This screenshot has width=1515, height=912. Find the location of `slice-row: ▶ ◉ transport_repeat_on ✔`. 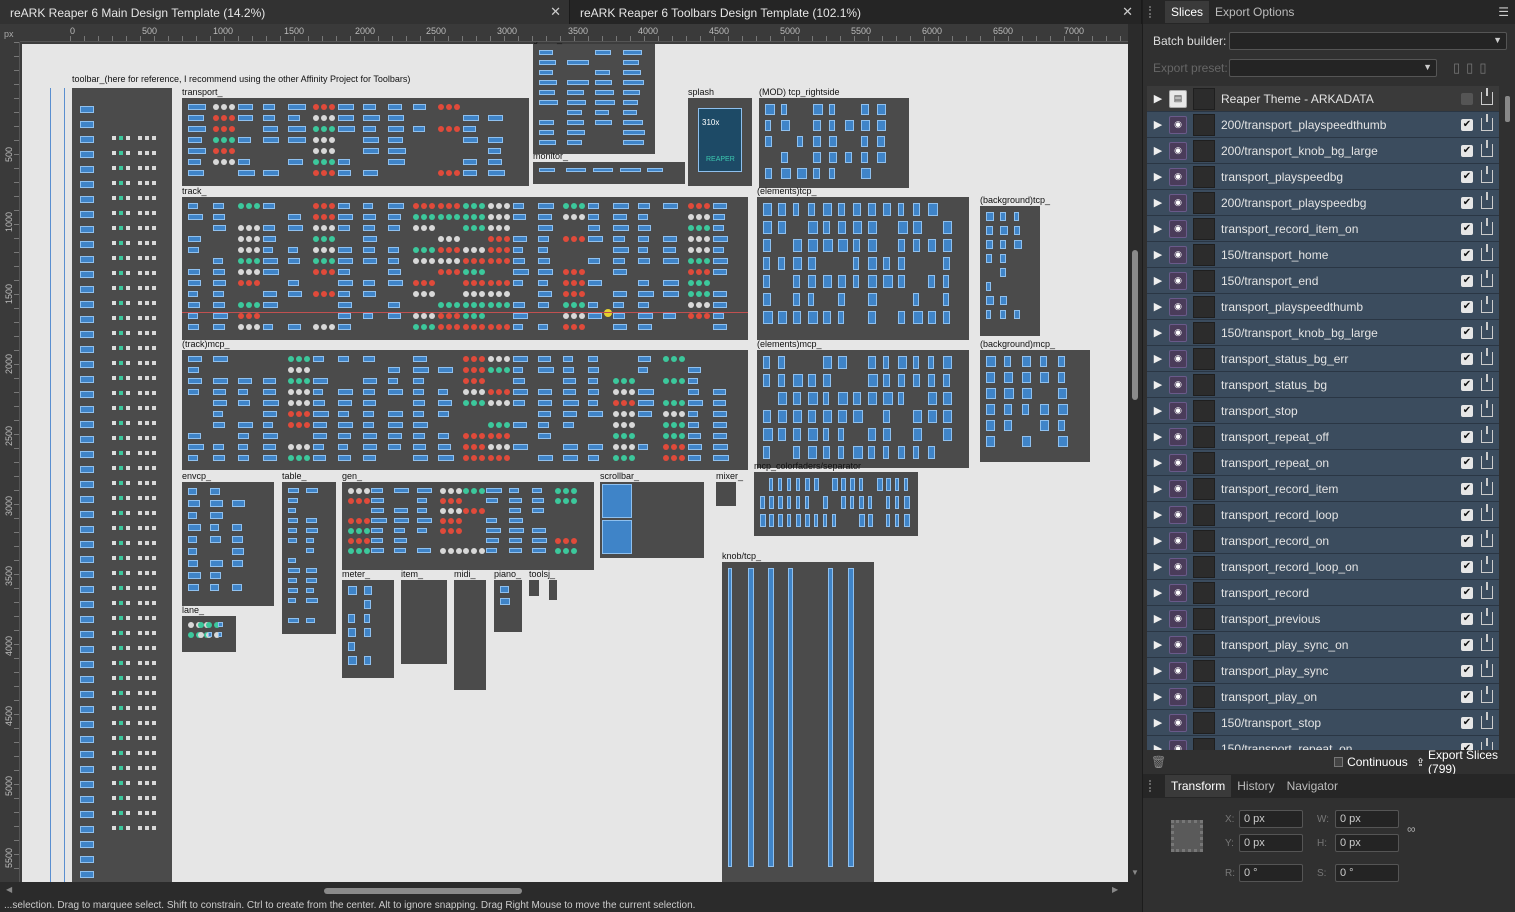

slice-row: ▶ ◉ transport_repeat_on ✔ is located at coordinates (1323, 463).